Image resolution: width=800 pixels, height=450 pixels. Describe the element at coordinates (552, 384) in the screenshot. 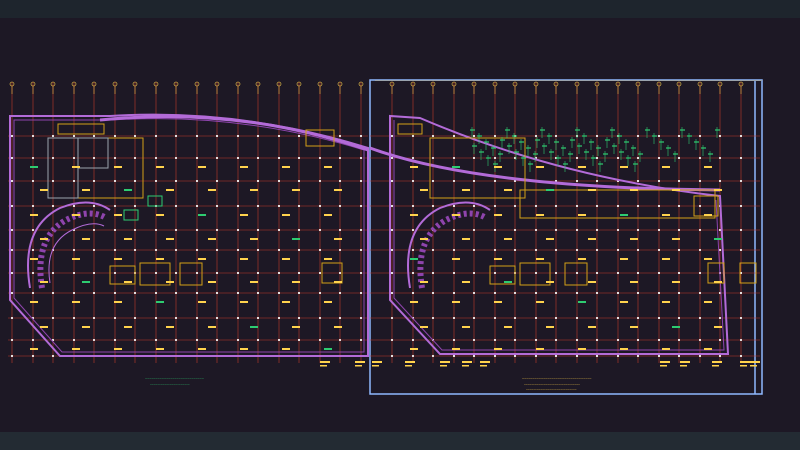

I see `right-plan-caption-sub: ~~~~~~~~~~~~~~~~~~~~~~~~~~~~~~~` at that location.